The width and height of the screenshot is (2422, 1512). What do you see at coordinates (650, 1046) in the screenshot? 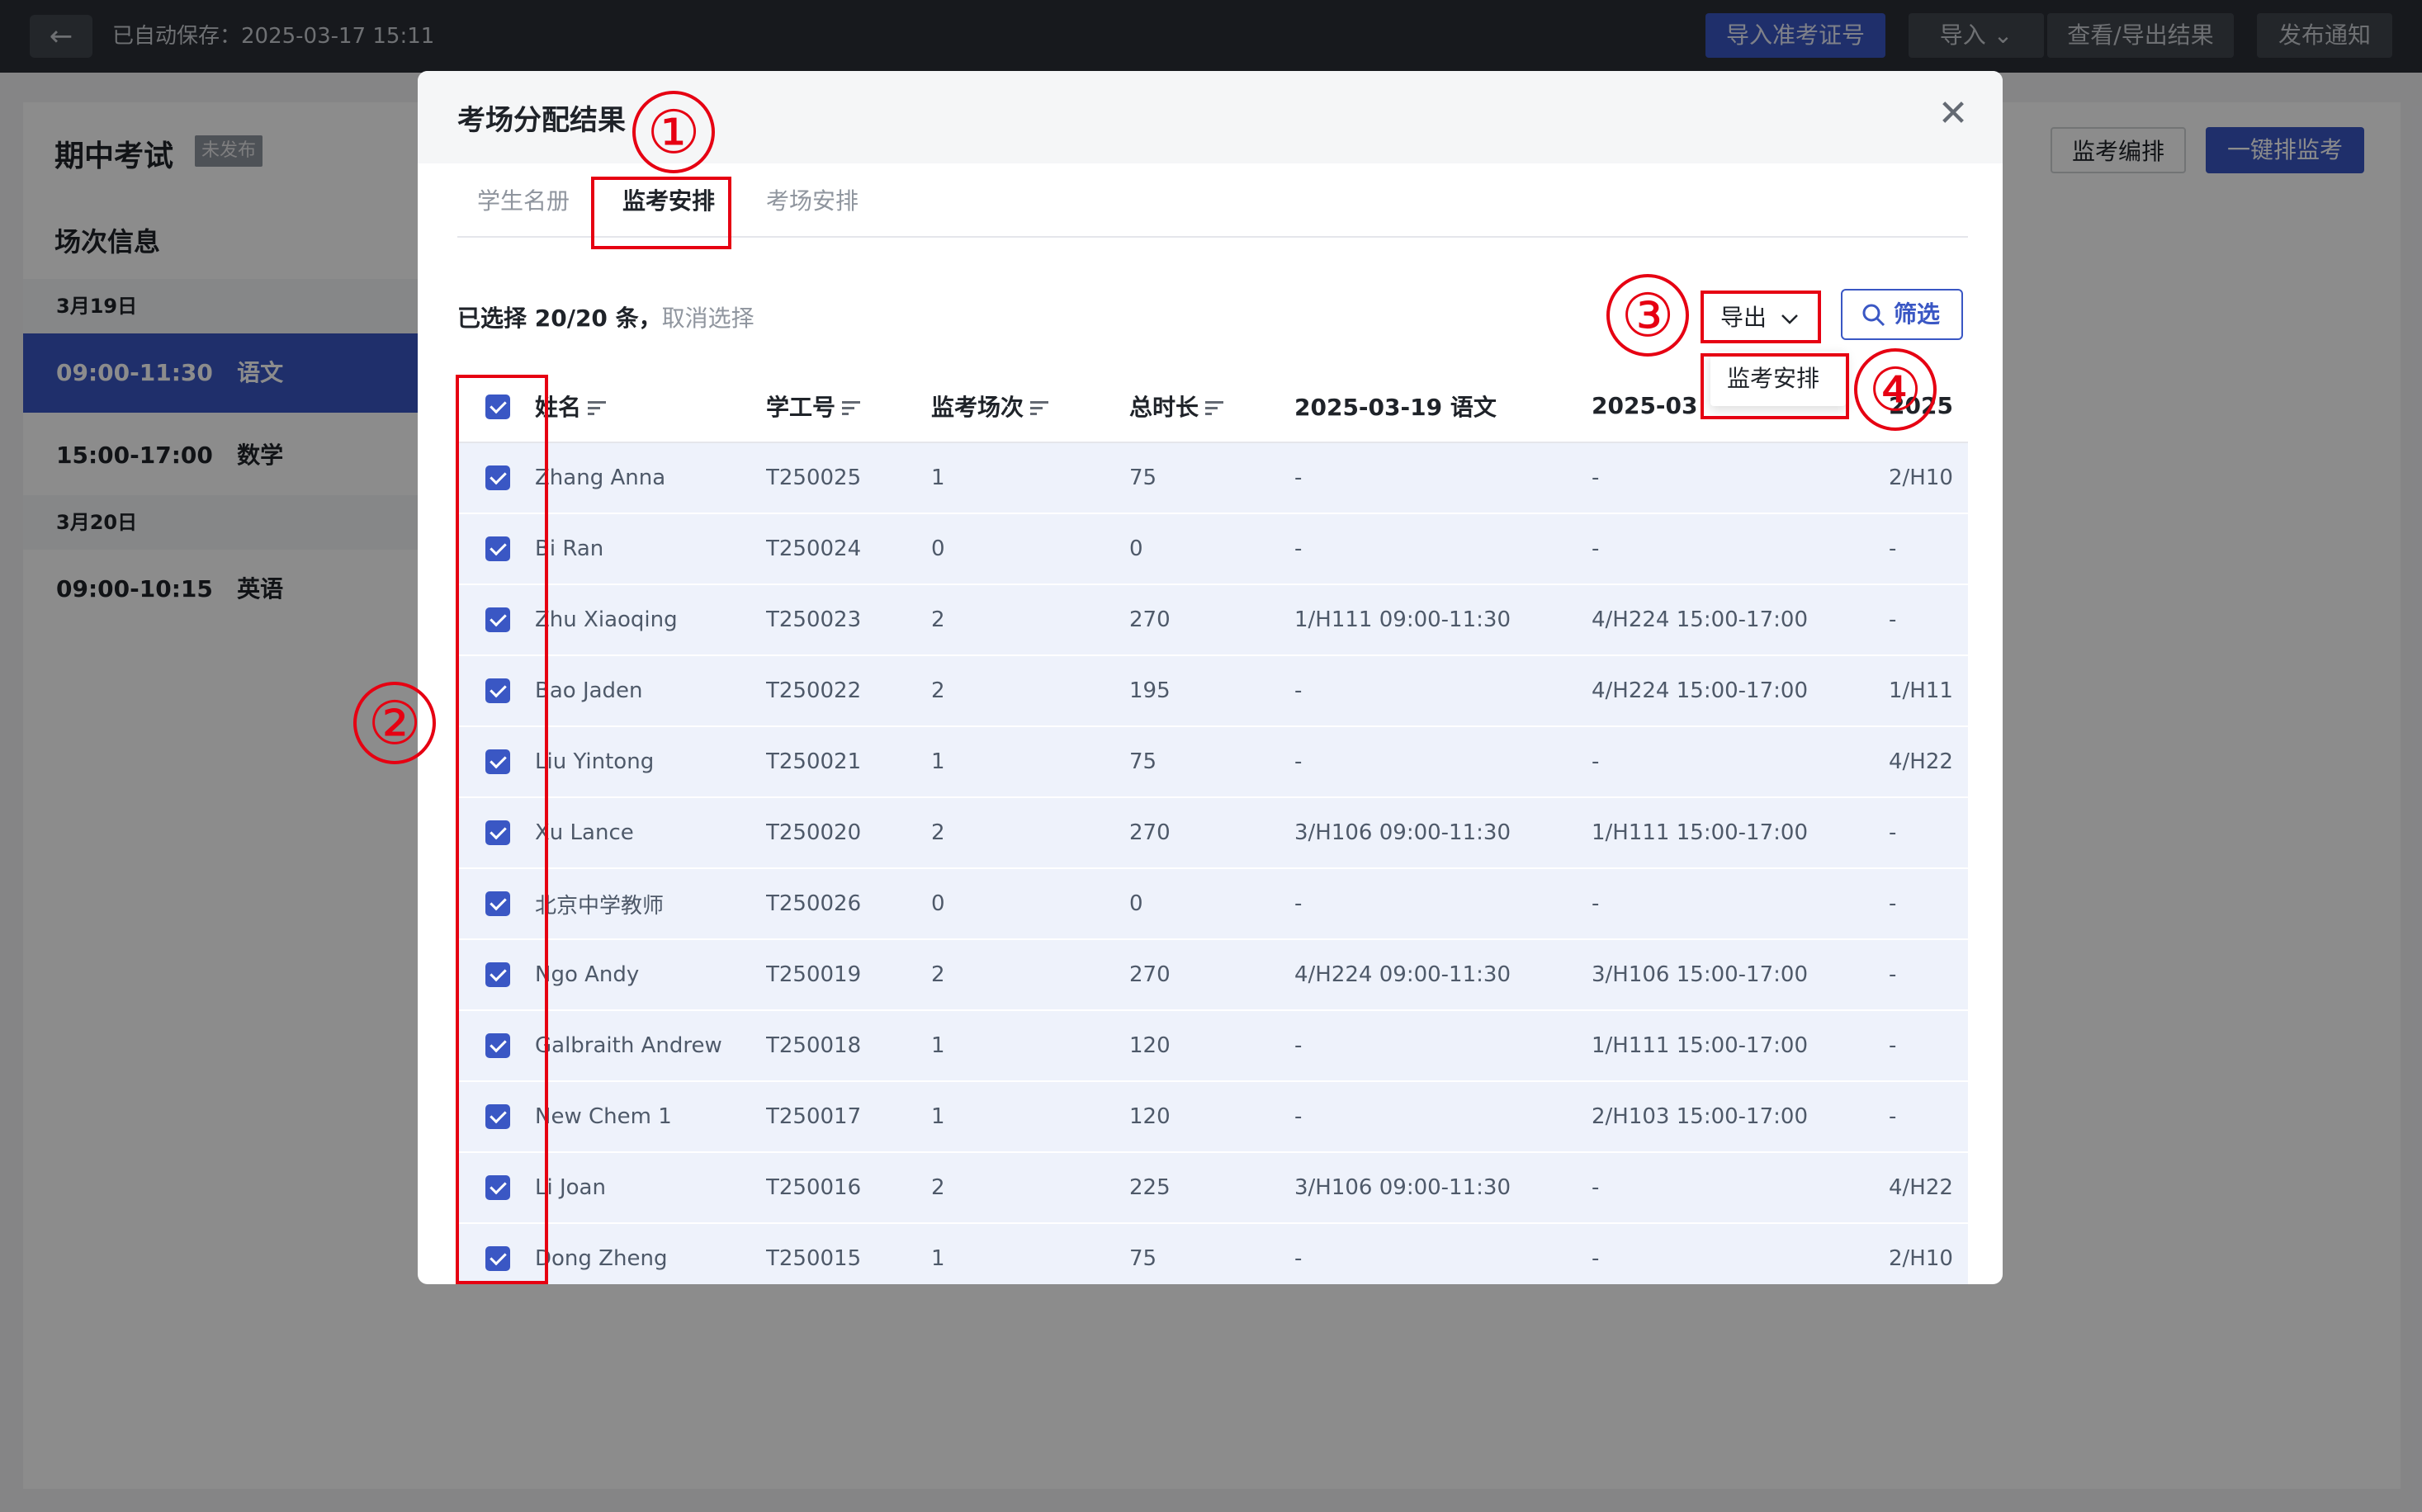
I see `cell-name: Galbraith Andrew` at bounding box center [650, 1046].